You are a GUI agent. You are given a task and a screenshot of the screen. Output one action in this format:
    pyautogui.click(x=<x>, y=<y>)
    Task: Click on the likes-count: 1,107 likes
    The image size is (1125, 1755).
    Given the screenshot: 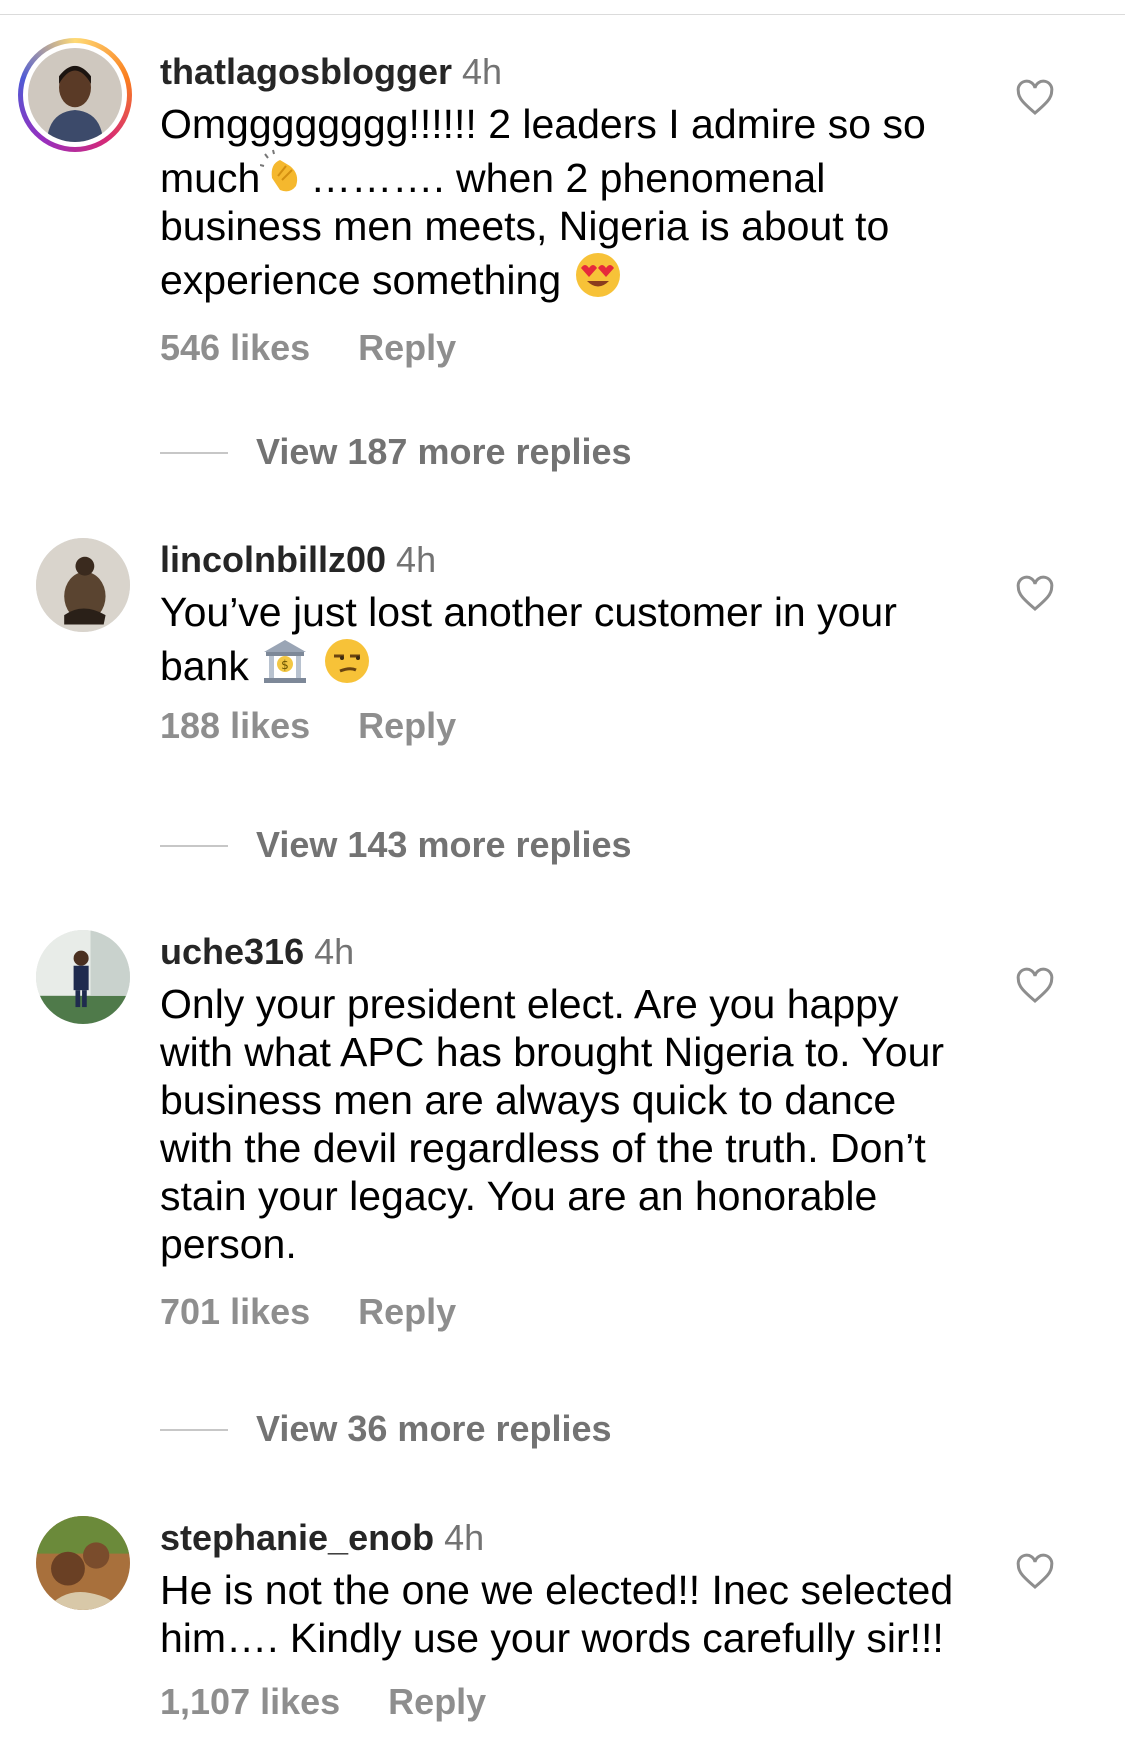 What is the action you would take?
    pyautogui.click(x=250, y=1701)
    